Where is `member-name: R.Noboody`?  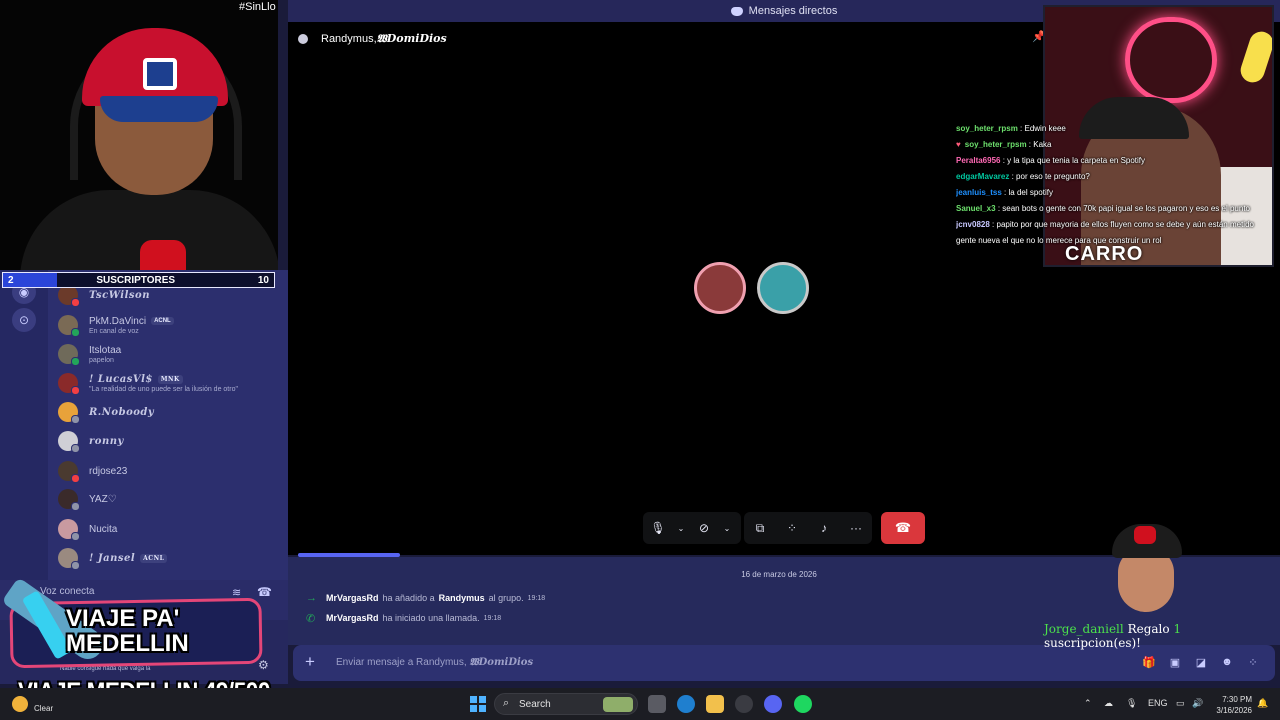 member-name: R.Noboody is located at coordinates (121, 412).